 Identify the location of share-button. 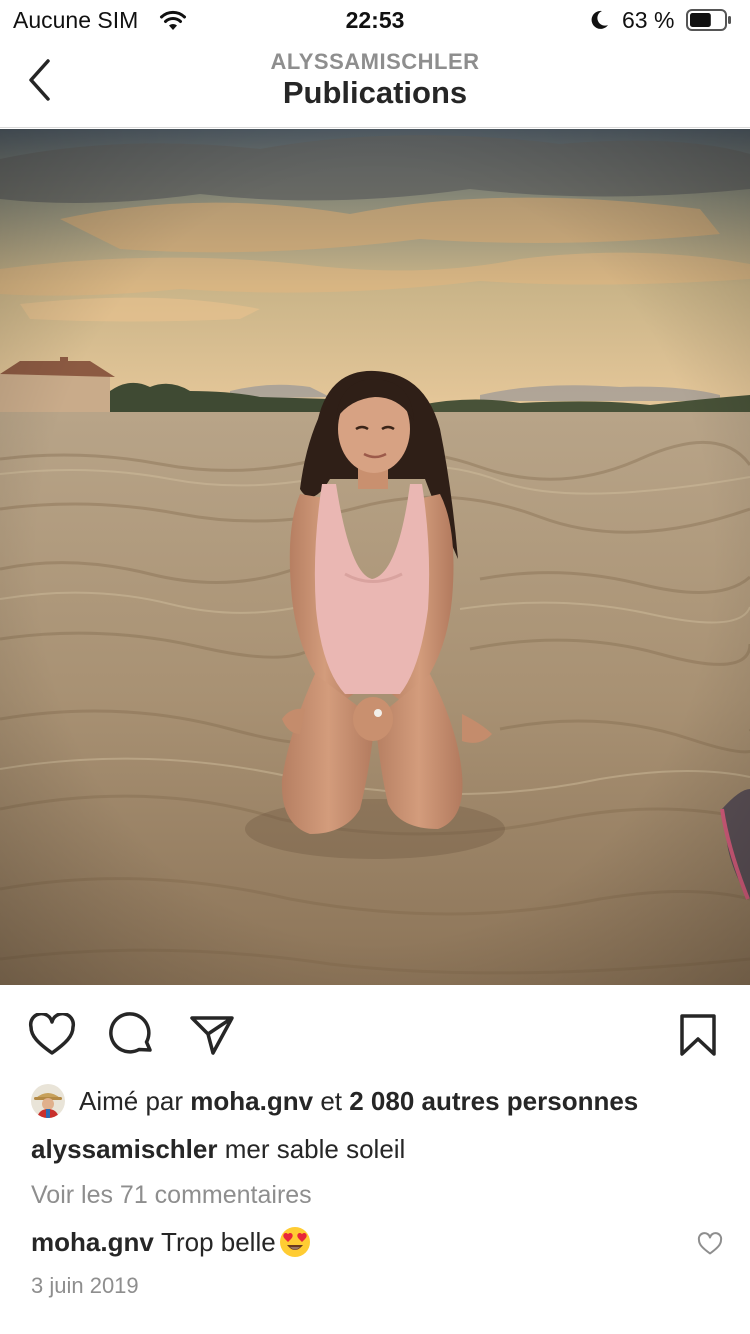
(212, 1035).